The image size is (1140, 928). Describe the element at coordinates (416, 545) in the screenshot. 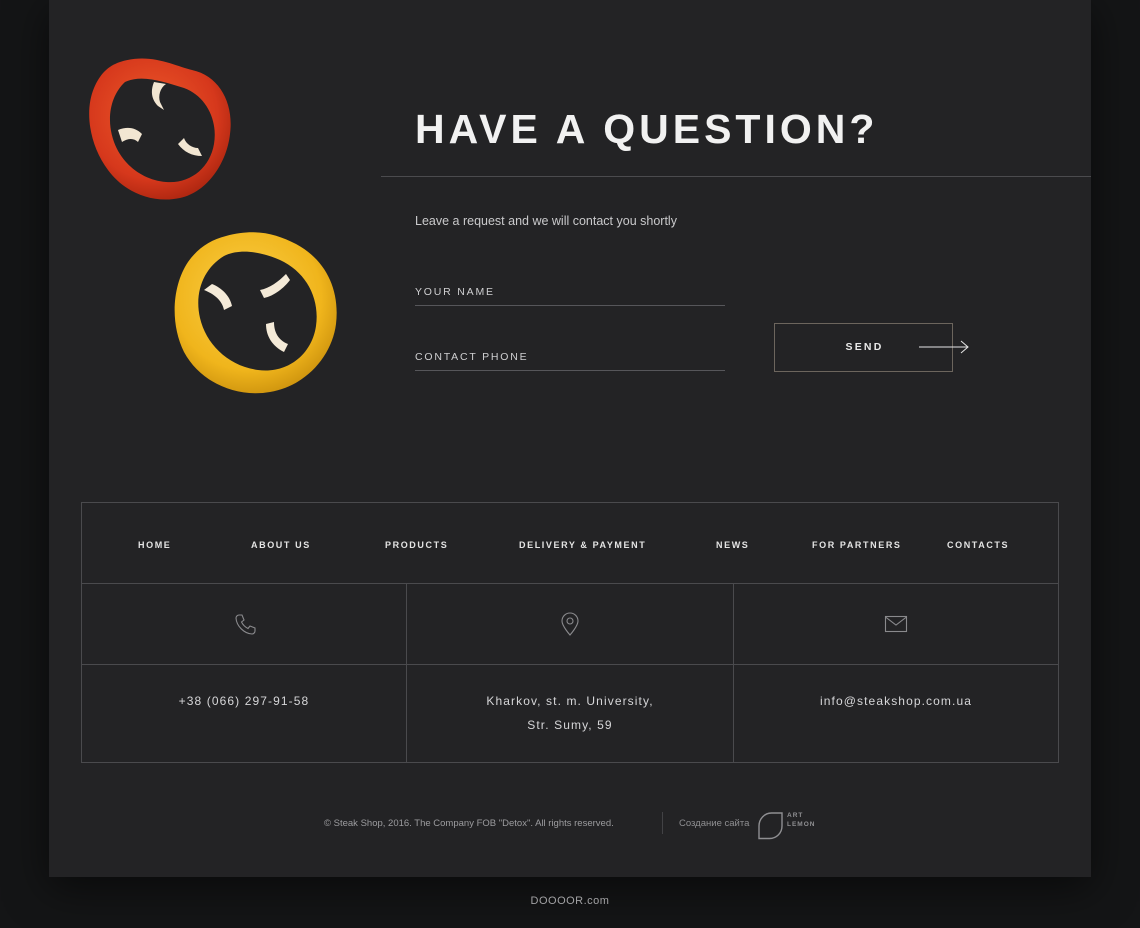

I see `footer-nav-products: PRODUCTS` at that location.